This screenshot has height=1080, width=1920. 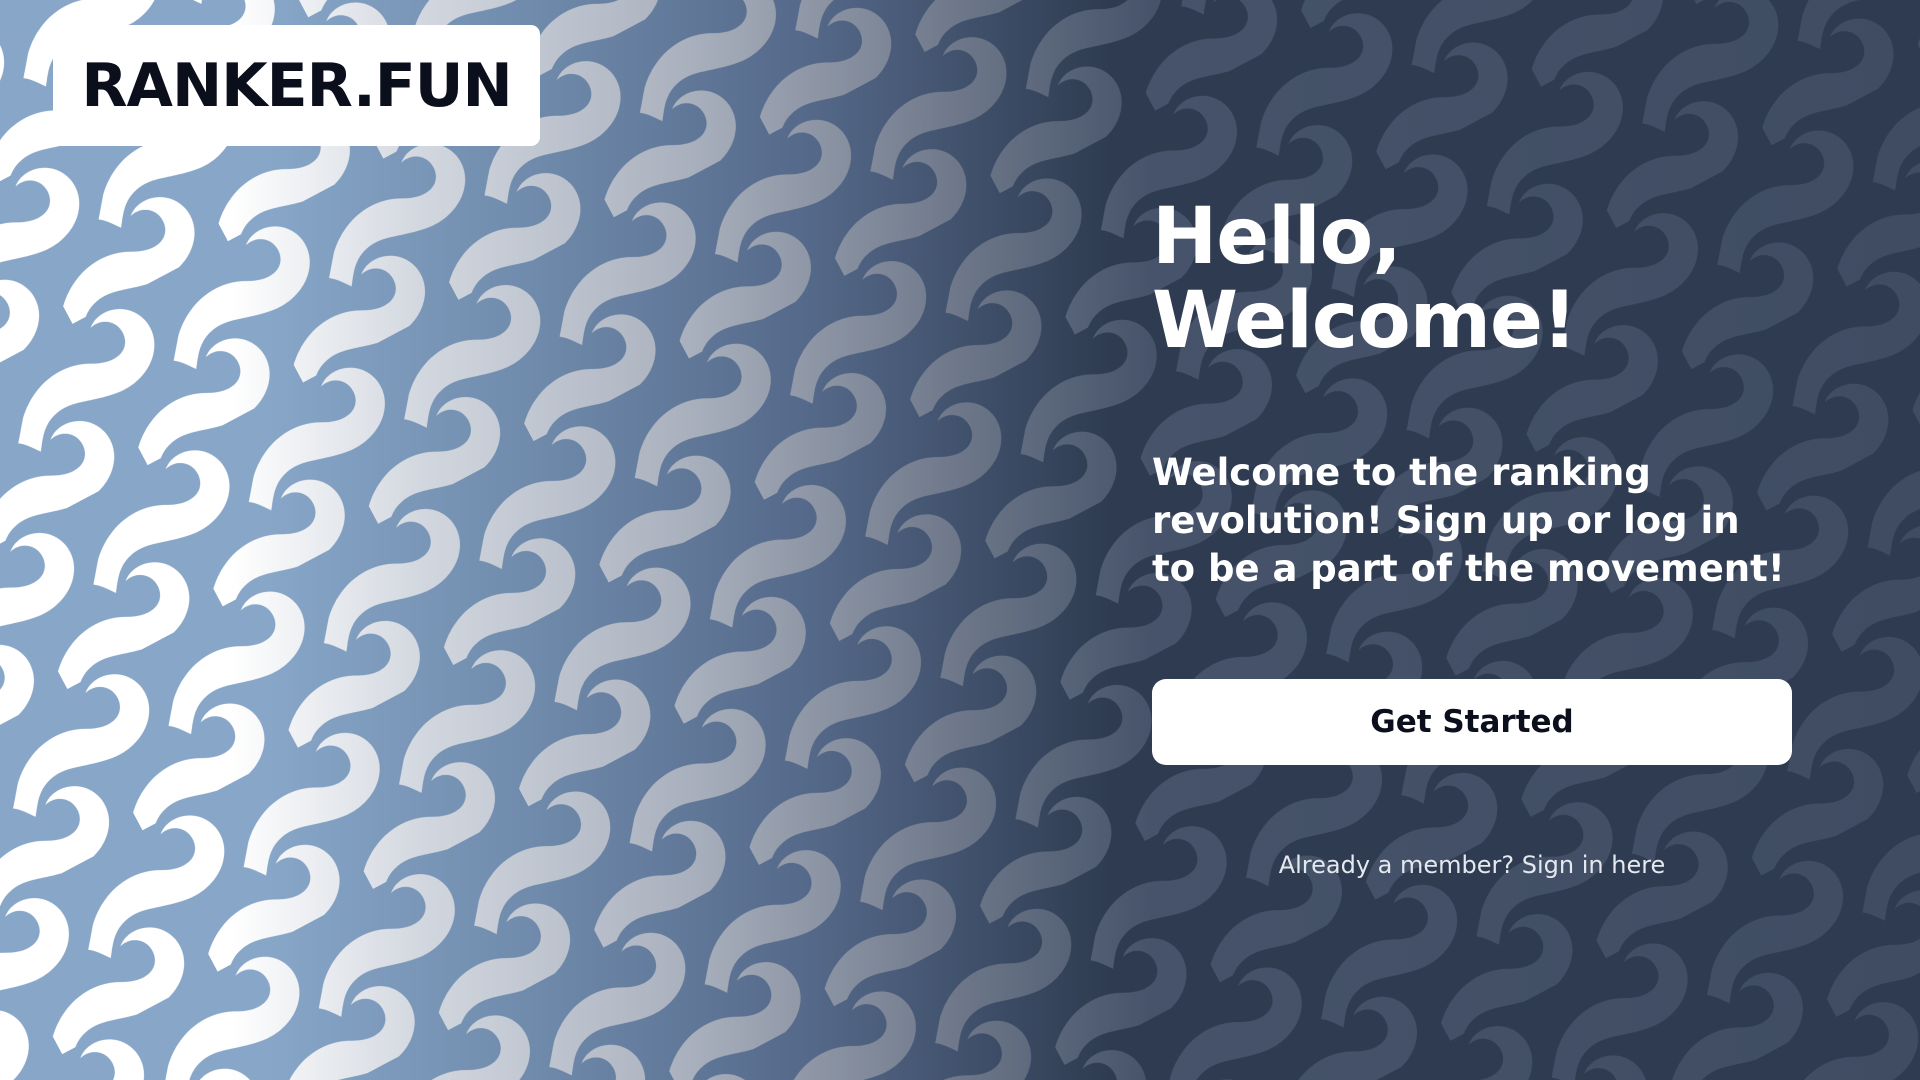 I want to click on page-title-line-2: Welcome!, so click(x=1364, y=321).